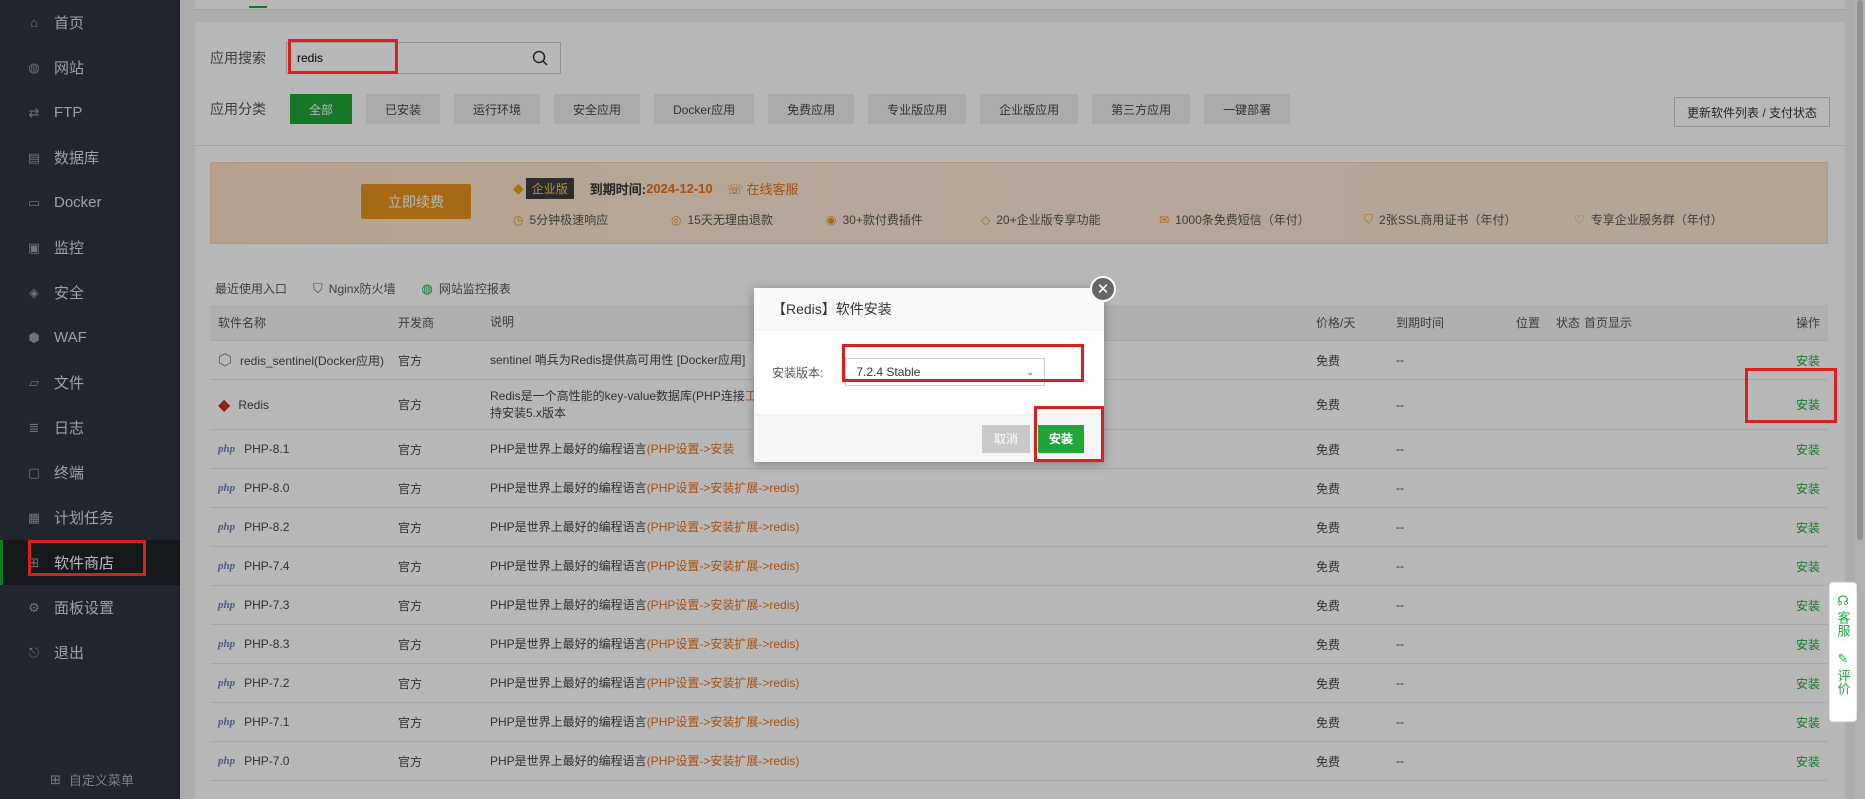 This screenshot has height=799, width=1865. Describe the element at coordinates (1030, 372) in the screenshot. I see `chevron-down-icon: ⌄` at that location.